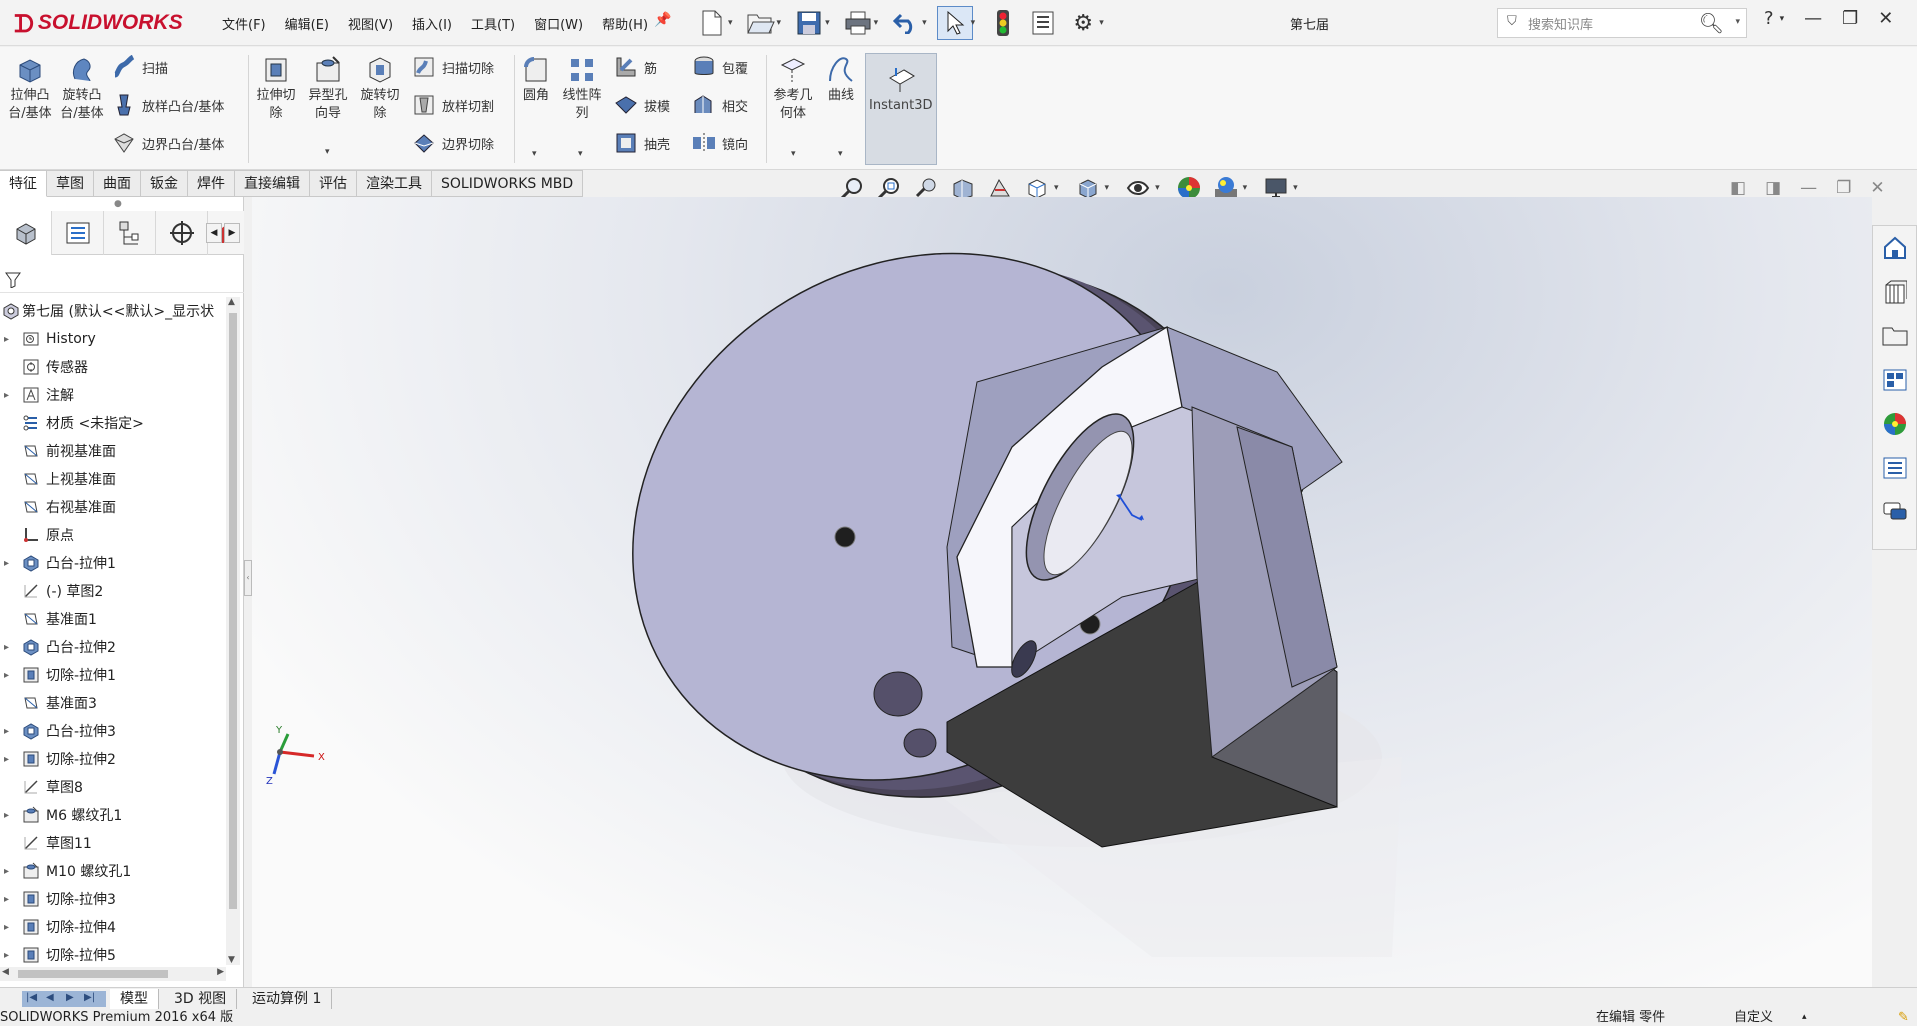 The height and width of the screenshot is (1026, 1917). I want to click on tree-horizontal-scroll-thumb, so click(93, 974).